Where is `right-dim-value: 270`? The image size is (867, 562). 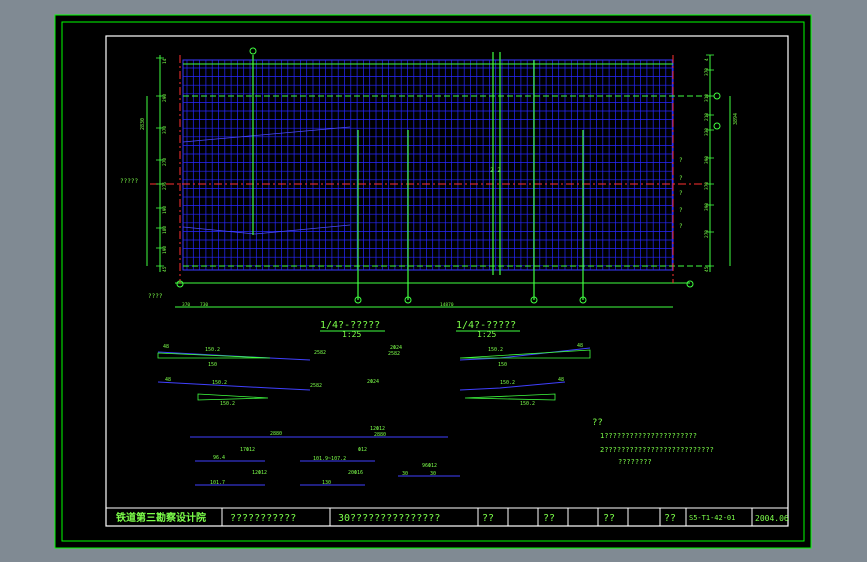 right-dim-value: 270 is located at coordinates (707, 234).